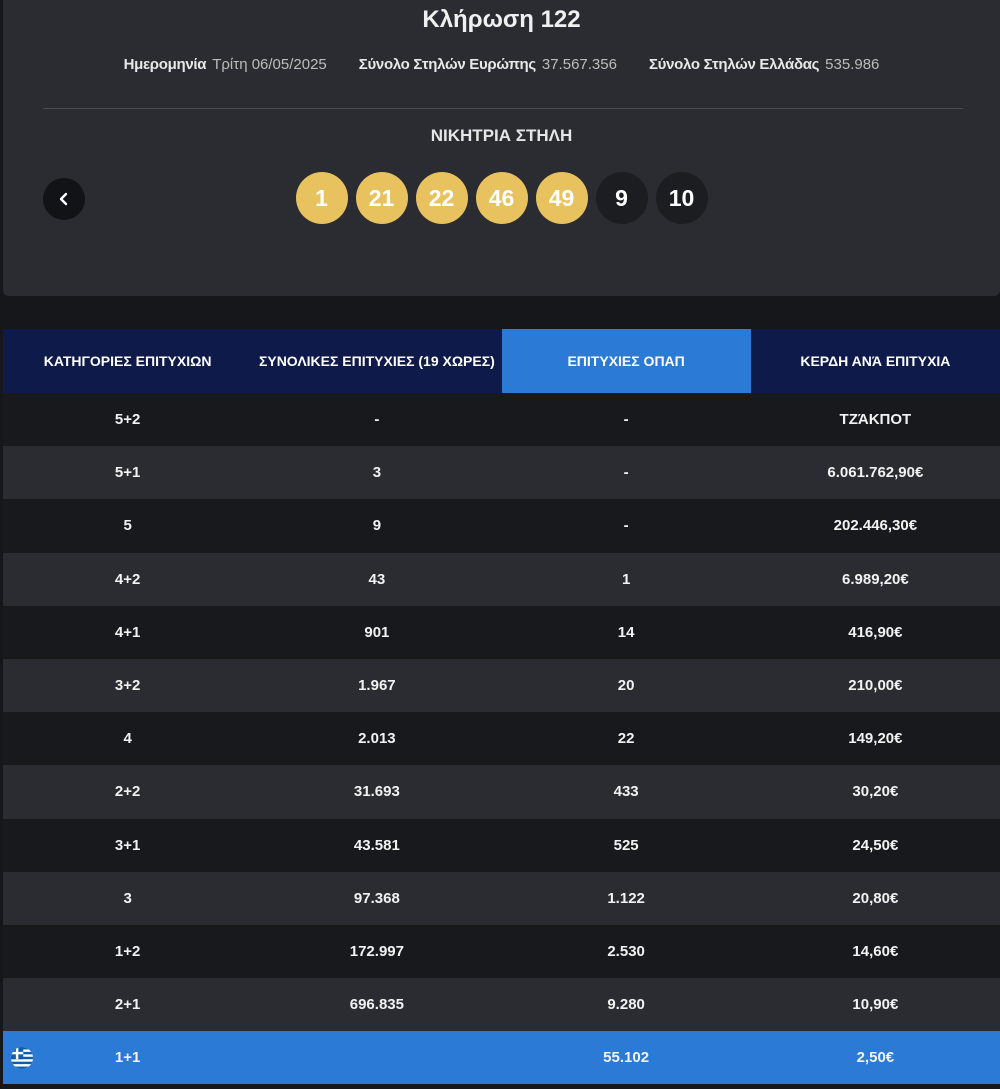 This screenshot has width=1000, height=1089. What do you see at coordinates (321, 198) in the screenshot?
I see `main-number-ball: 1` at bounding box center [321, 198].